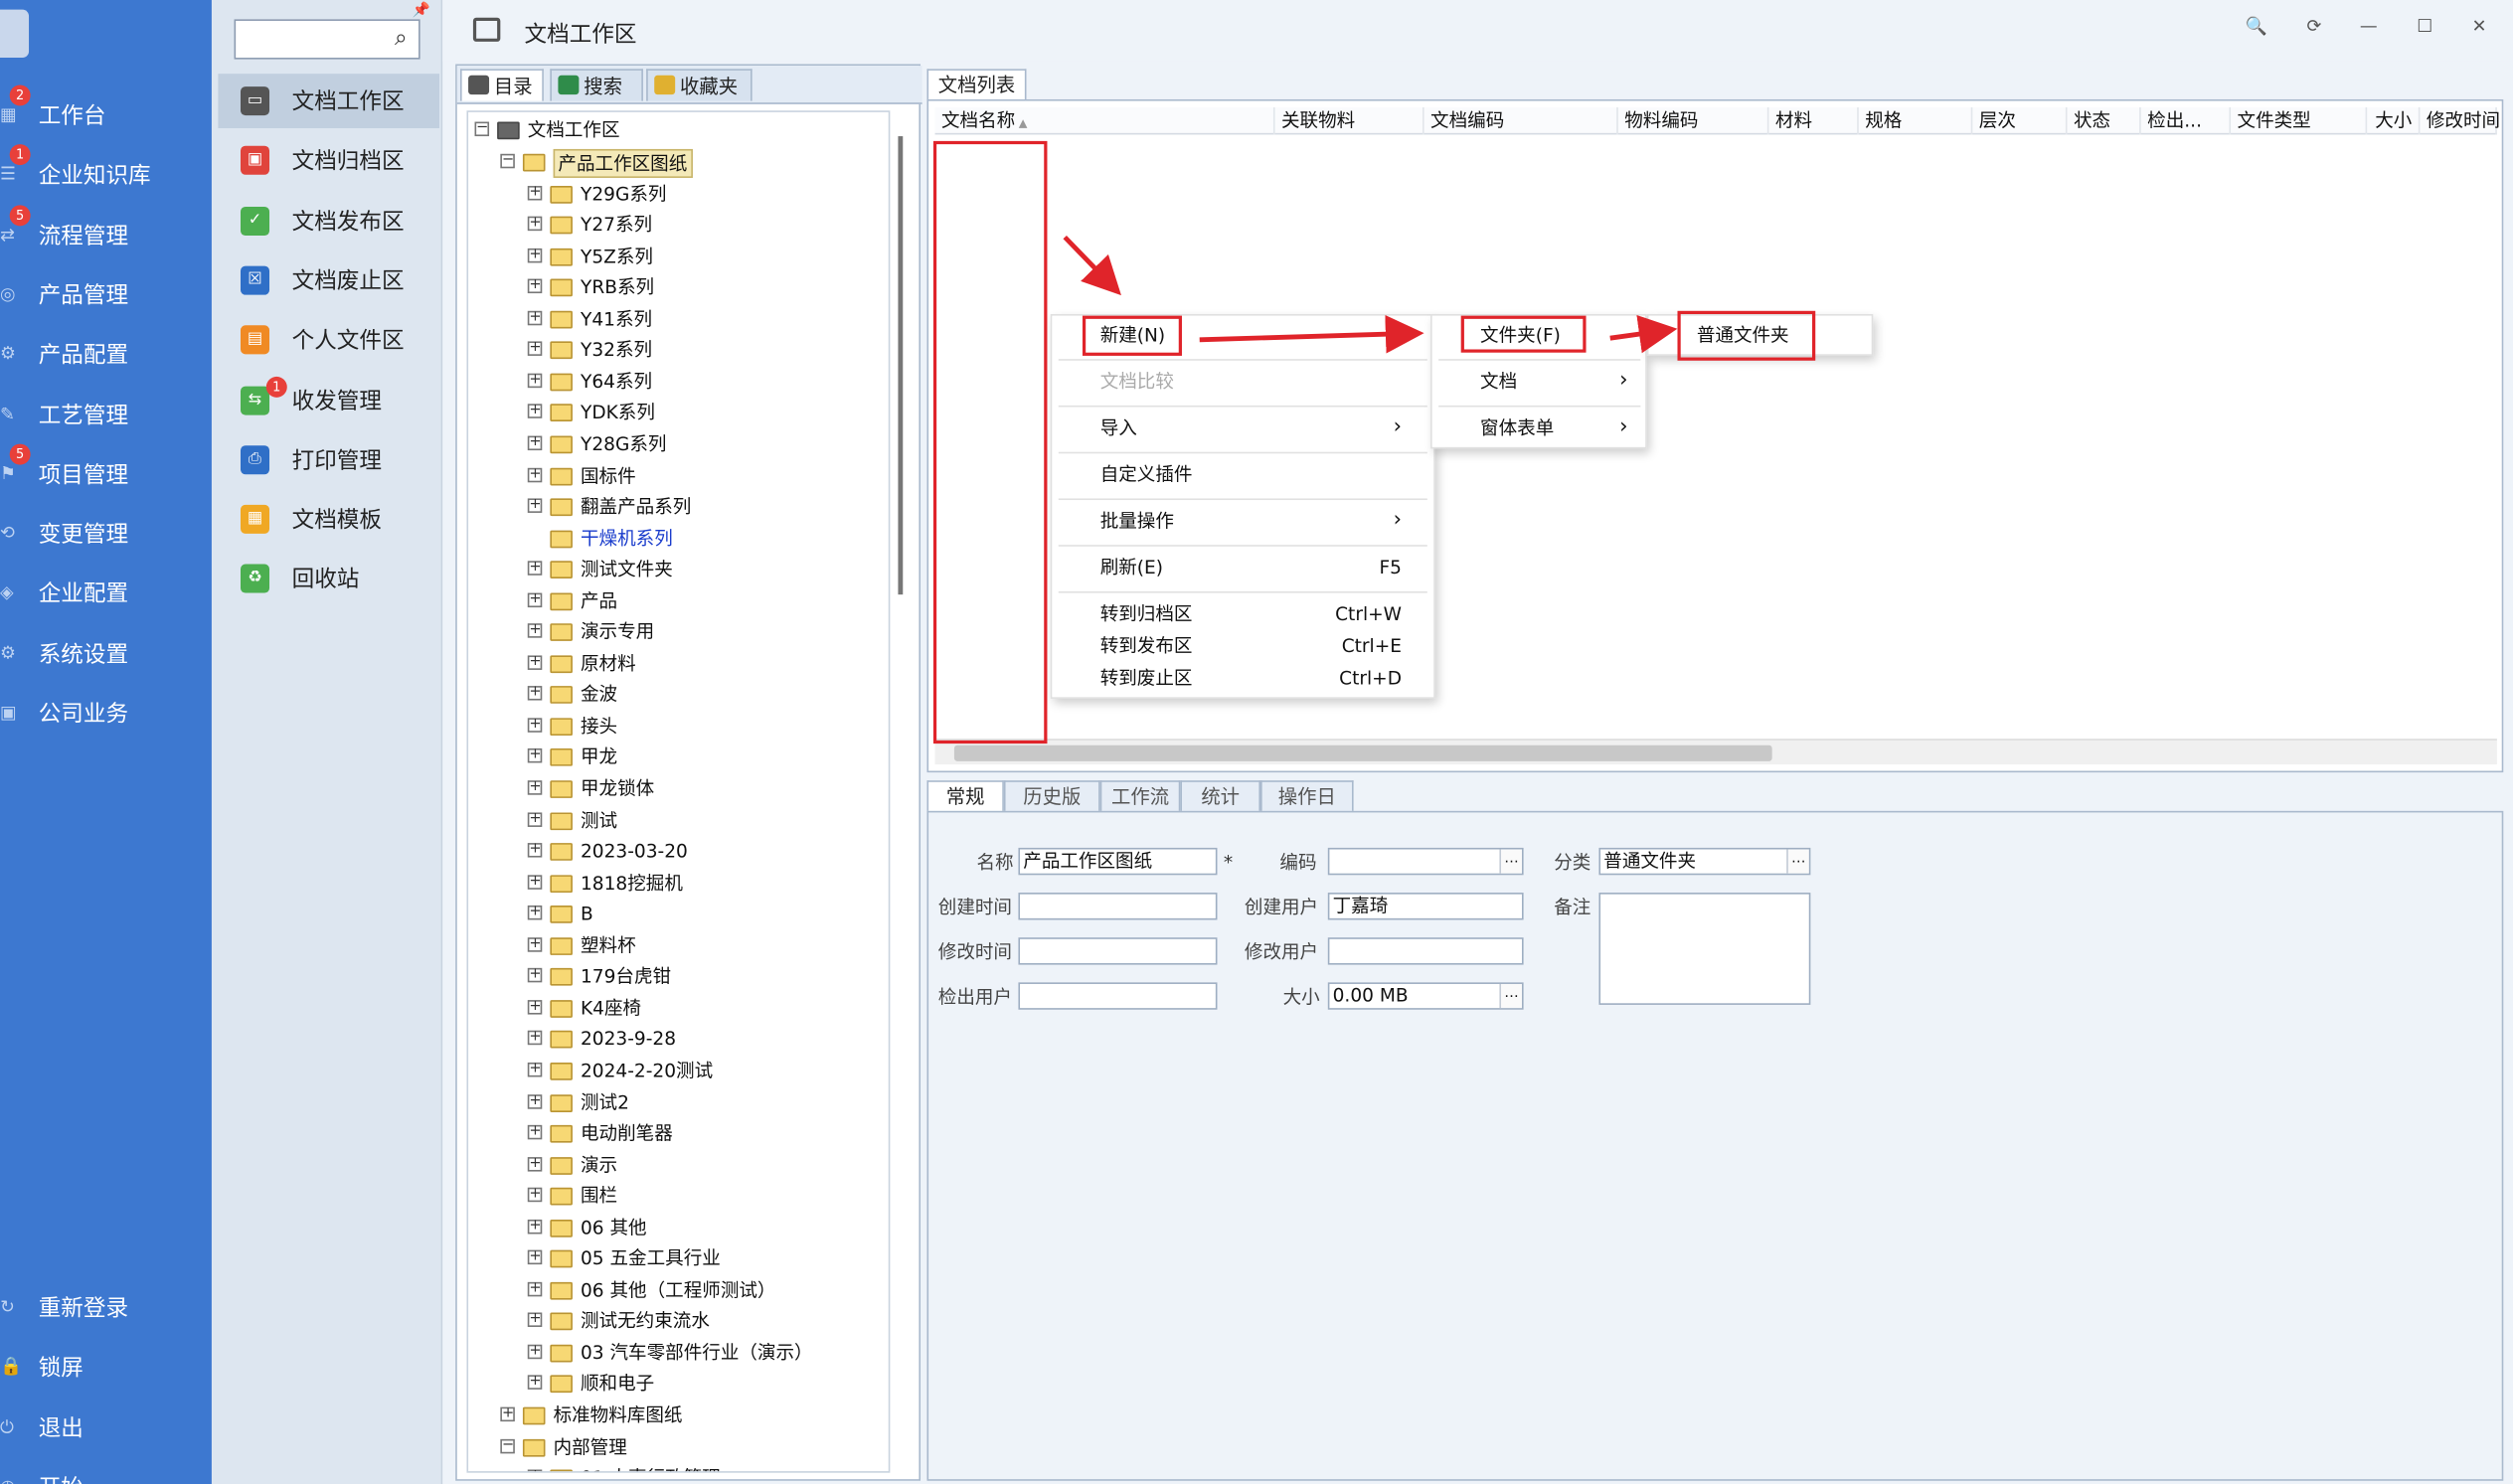 This screenshot has height=1484, width=2513. I want to click on arrow-down-right, so click(1092, 265).